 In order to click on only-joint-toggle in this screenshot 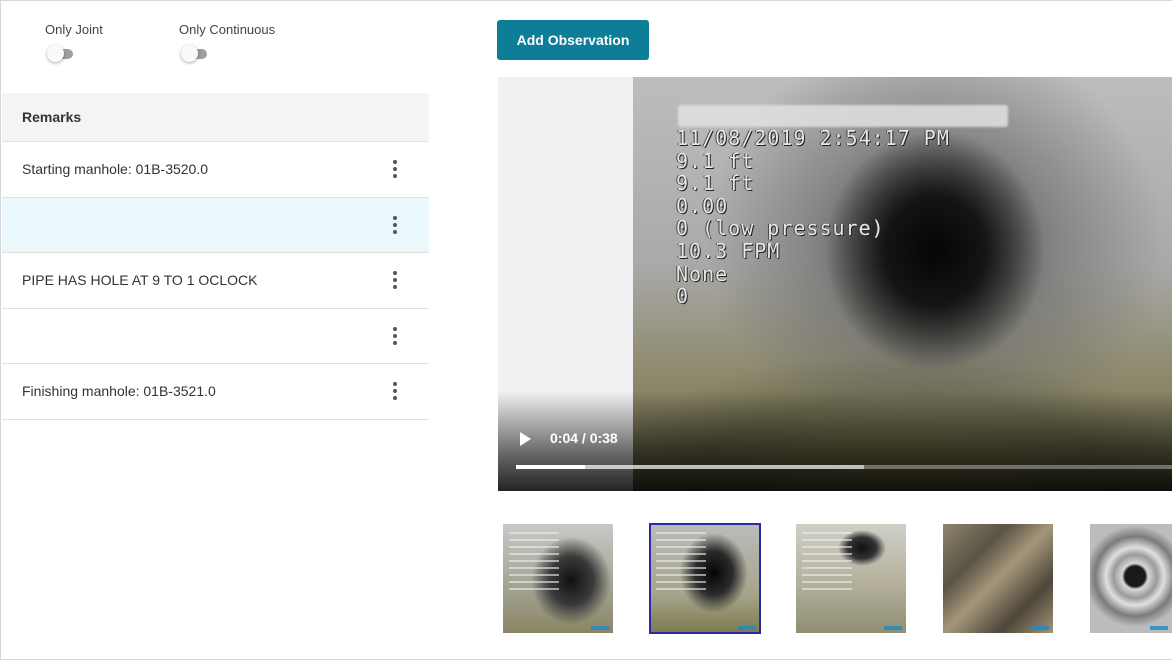, I will do `click(62, 53)`.